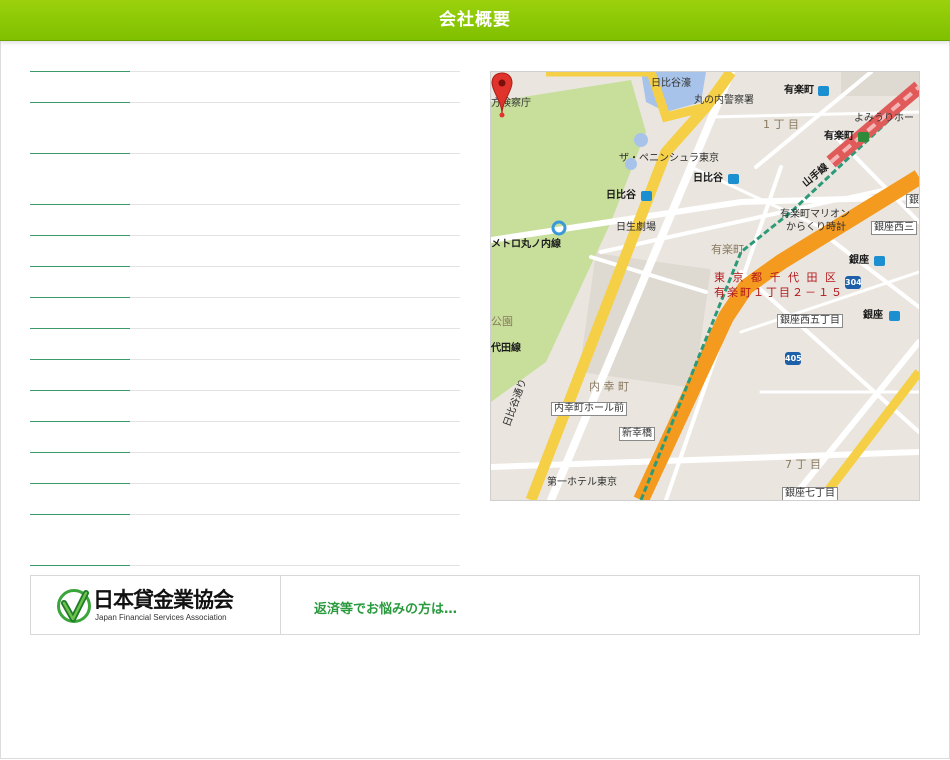  What do you see at coordinates (839, 136) in the screenshot?
I see `map-label-yurakucho-jr: 有楽町` at bounding box center [839, 136].